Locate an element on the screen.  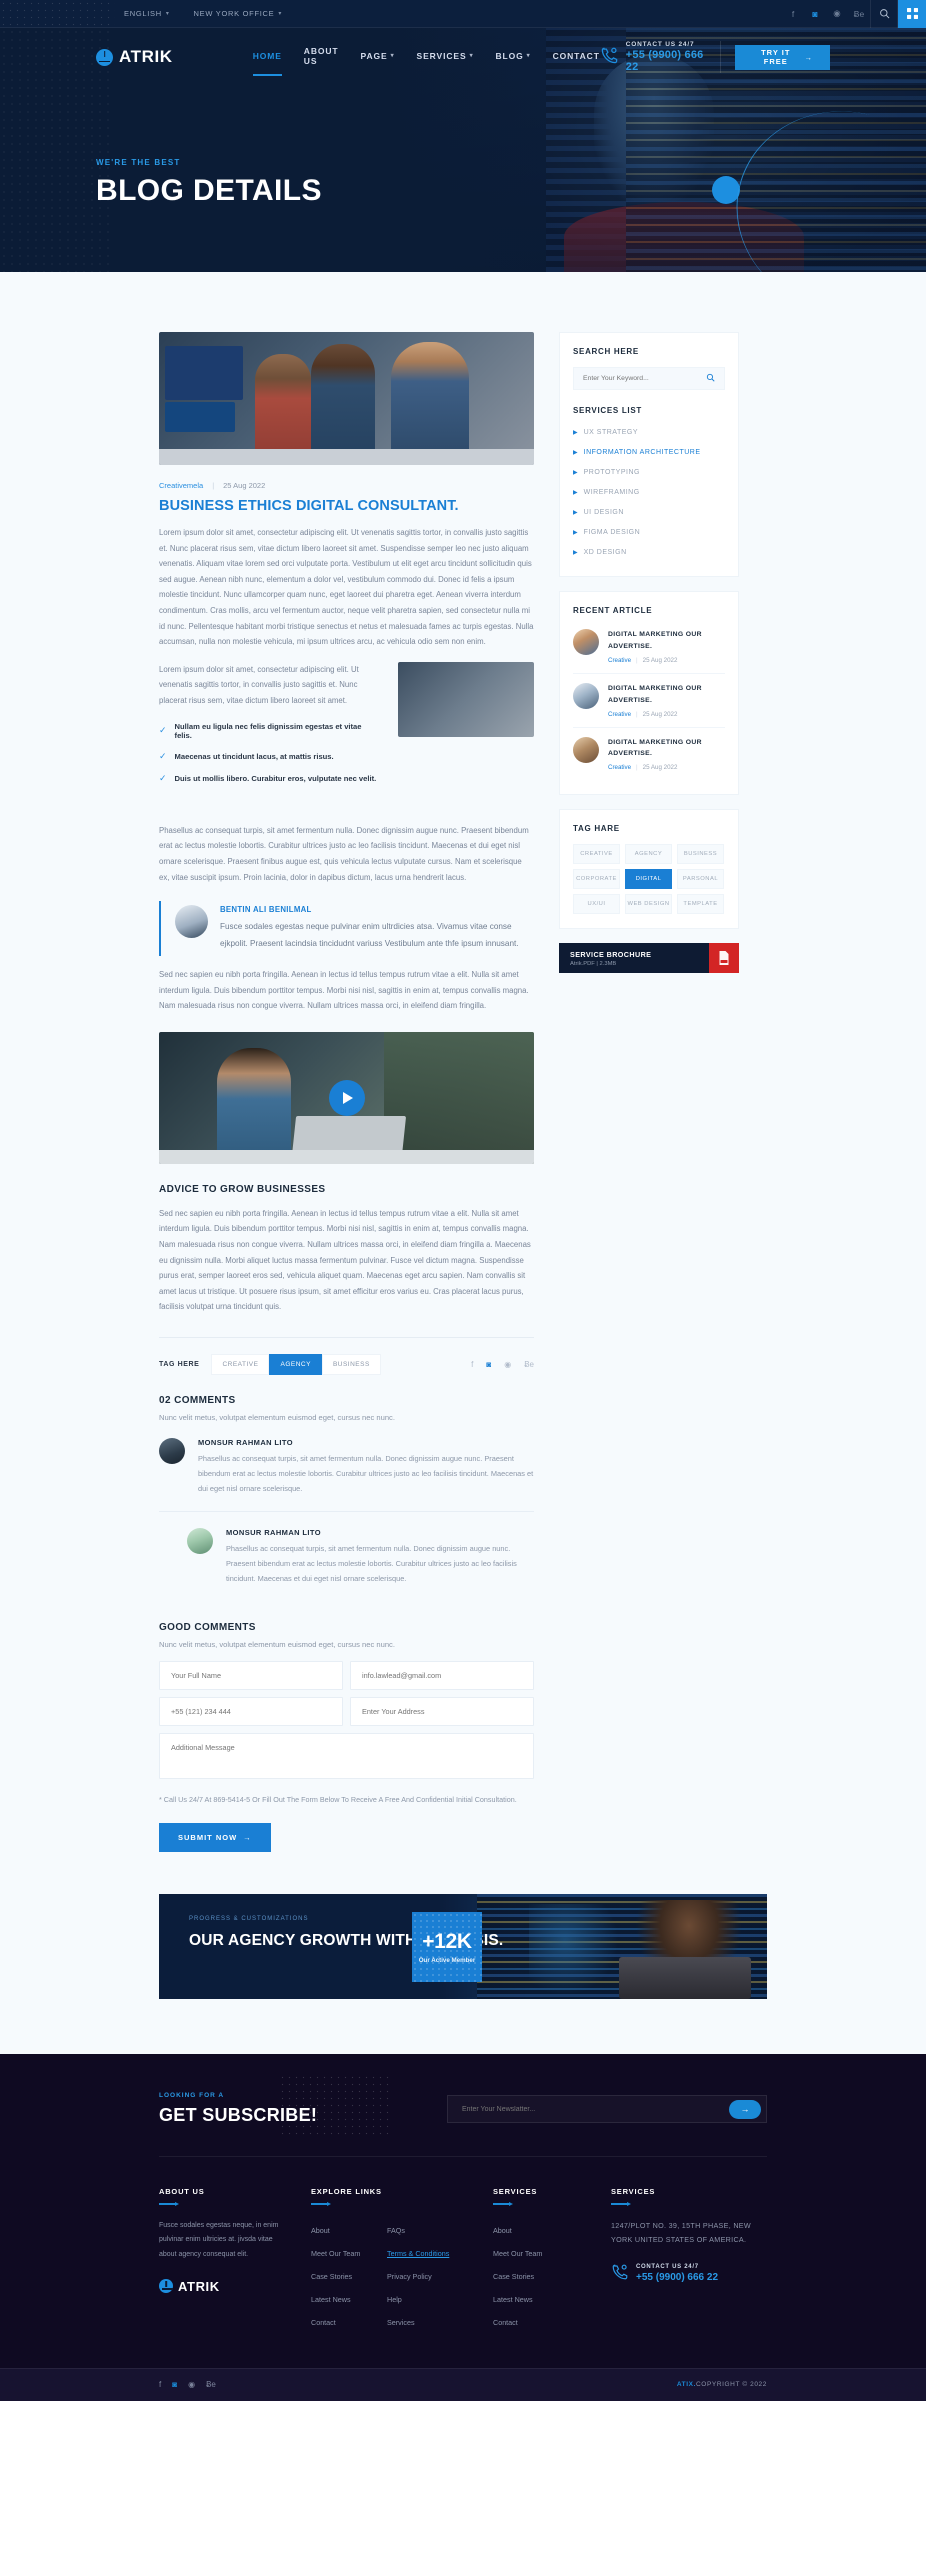
address-input is located at coordinates (442, 1711).